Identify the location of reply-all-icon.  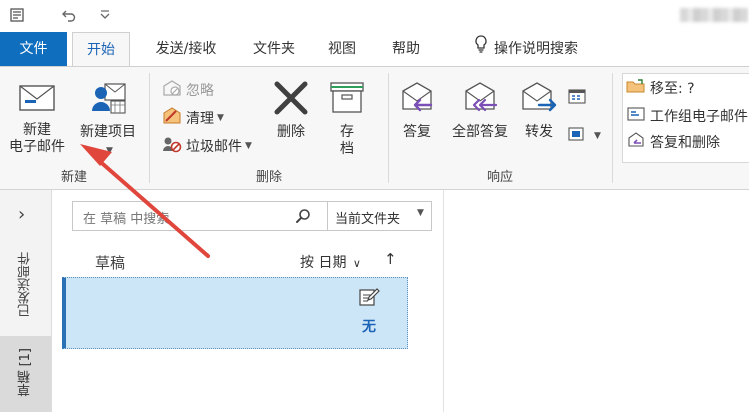
(480, 100).